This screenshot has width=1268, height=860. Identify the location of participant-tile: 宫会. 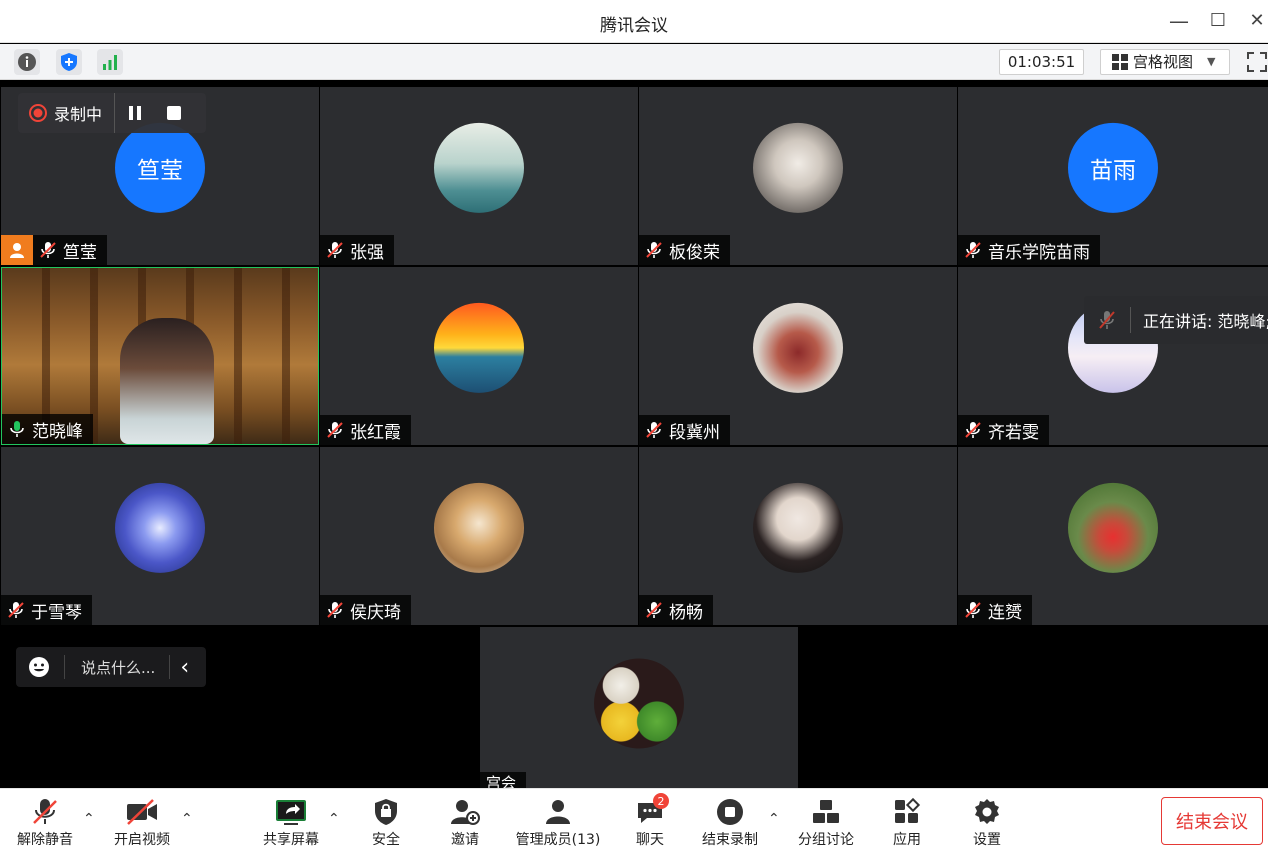
(639, 707).